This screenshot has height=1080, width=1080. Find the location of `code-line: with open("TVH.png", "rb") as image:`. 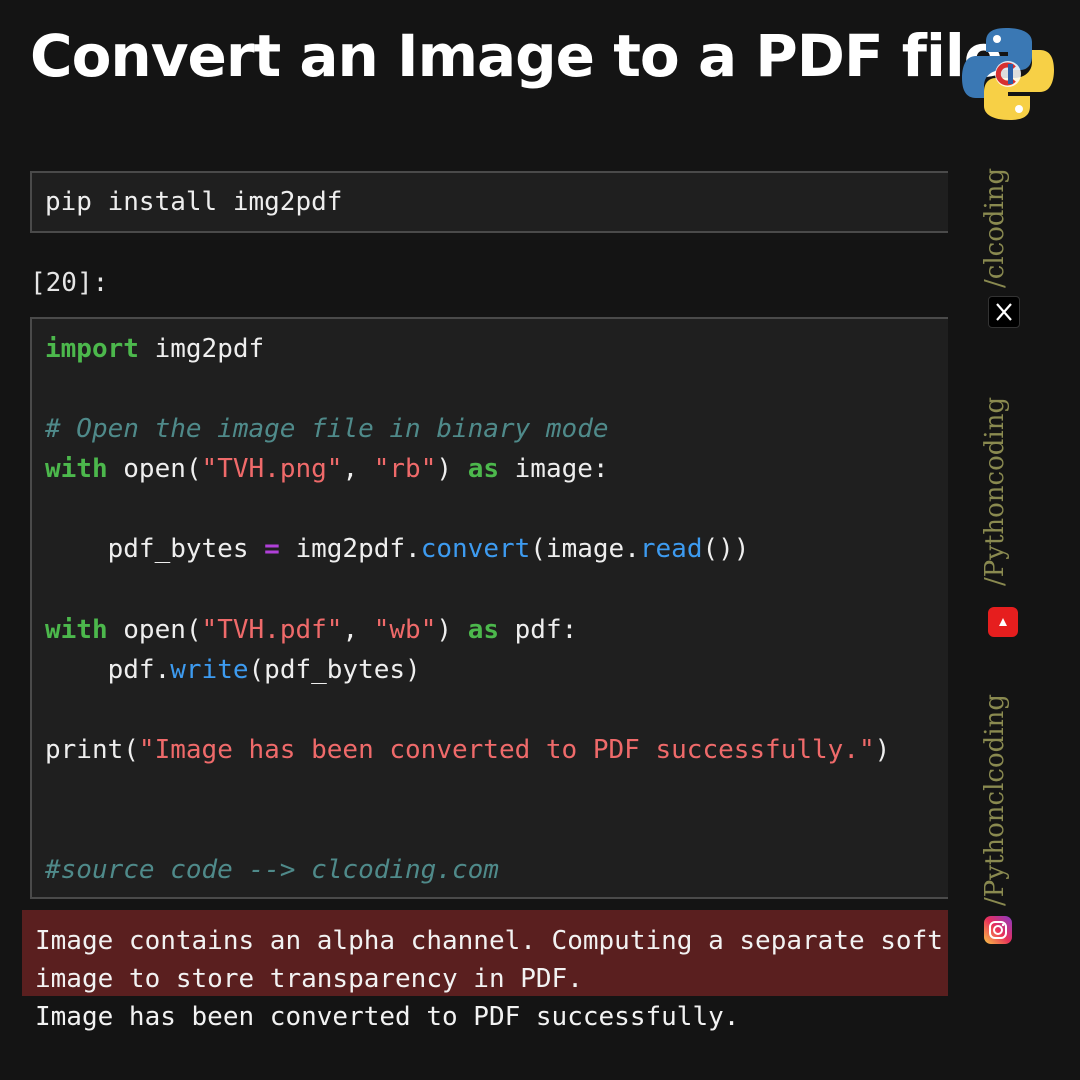

code-line: with open("TVH.png", "rb") as image: is located at coordinates (496, 469).